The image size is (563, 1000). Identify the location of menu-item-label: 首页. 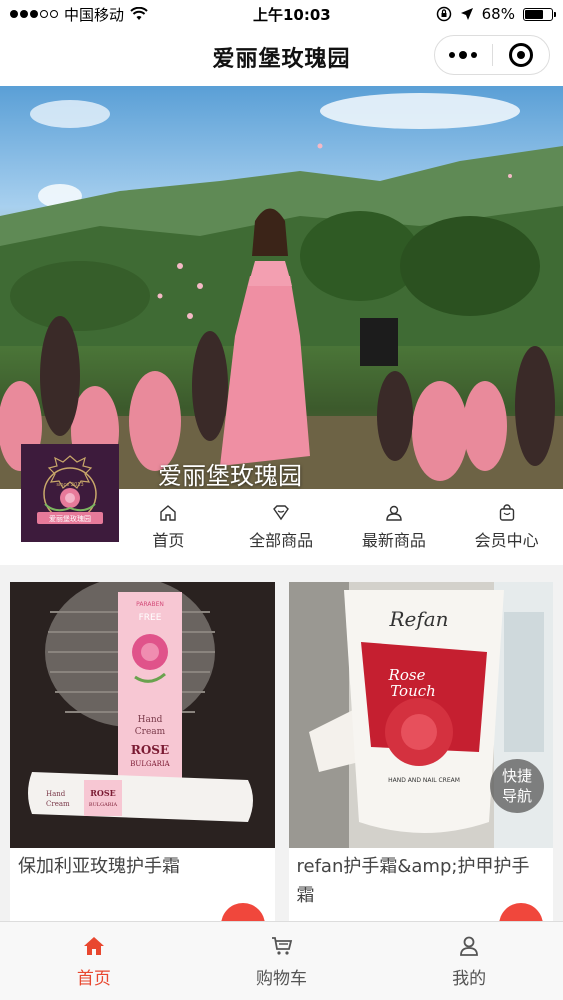
(168, 540).